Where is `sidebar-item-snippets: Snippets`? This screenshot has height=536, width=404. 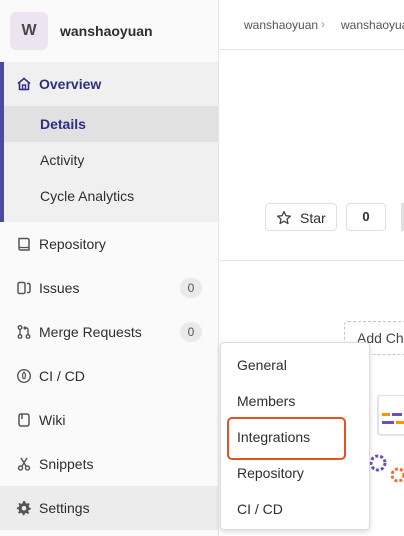
sidebar-item-snippets: Snippets is located at coordinates (109, 464).